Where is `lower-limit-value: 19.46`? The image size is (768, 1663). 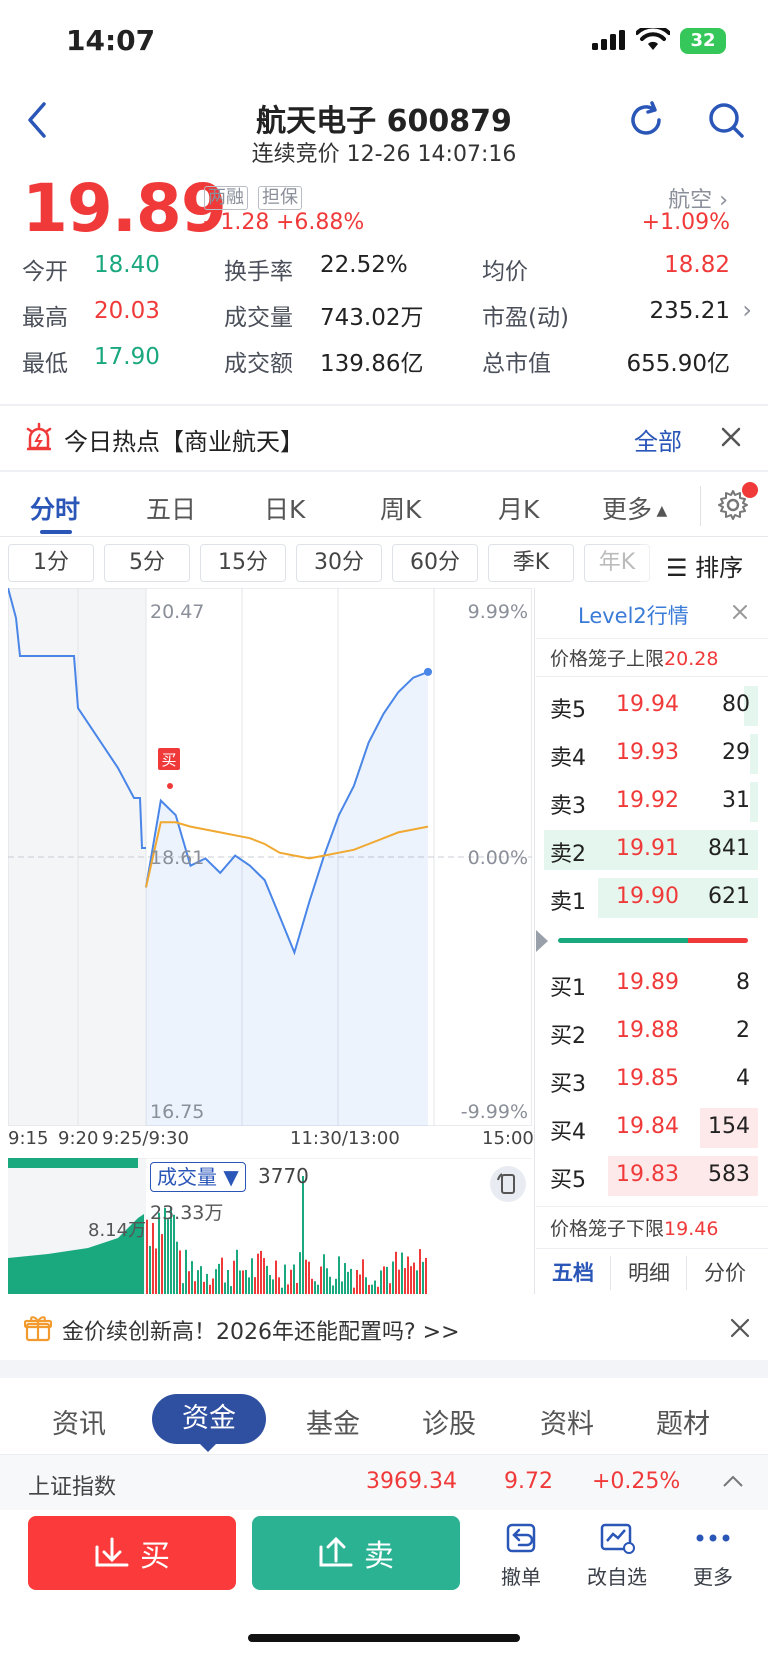 lower-limit-value: 19.46 is located at coordinates (691, 1229).